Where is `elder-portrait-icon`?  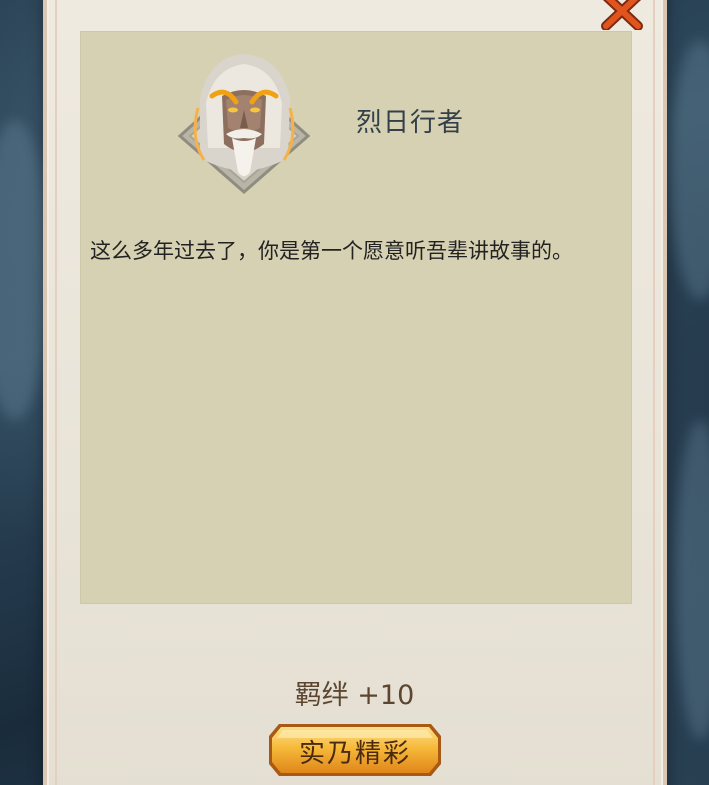
elder-portrait-icon is located at coordinates (244, 121).